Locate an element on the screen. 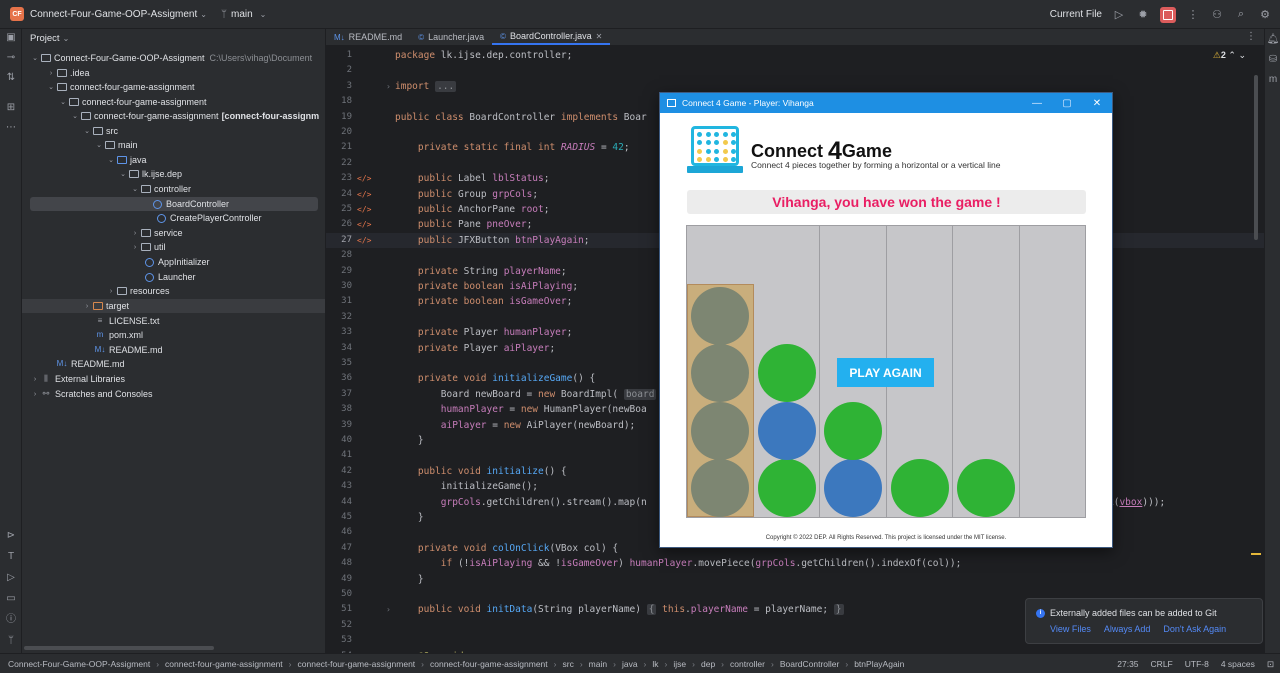 This screenshot has width=1280, height=673. line-number: 22 is located at coordinates (339, 163).